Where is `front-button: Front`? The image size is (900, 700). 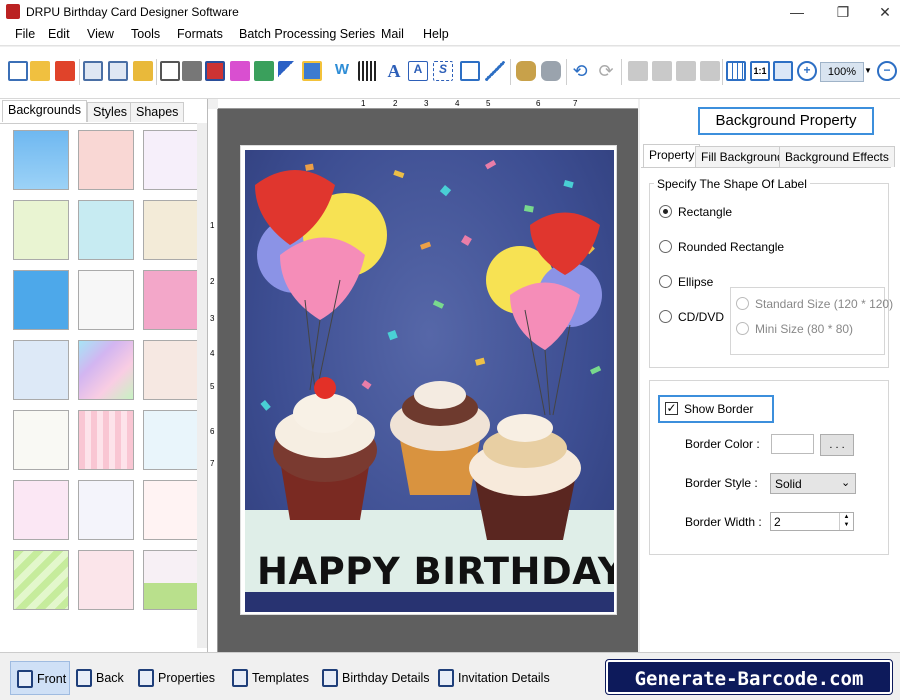
front-button: Front is located at coordinates (40, 678).